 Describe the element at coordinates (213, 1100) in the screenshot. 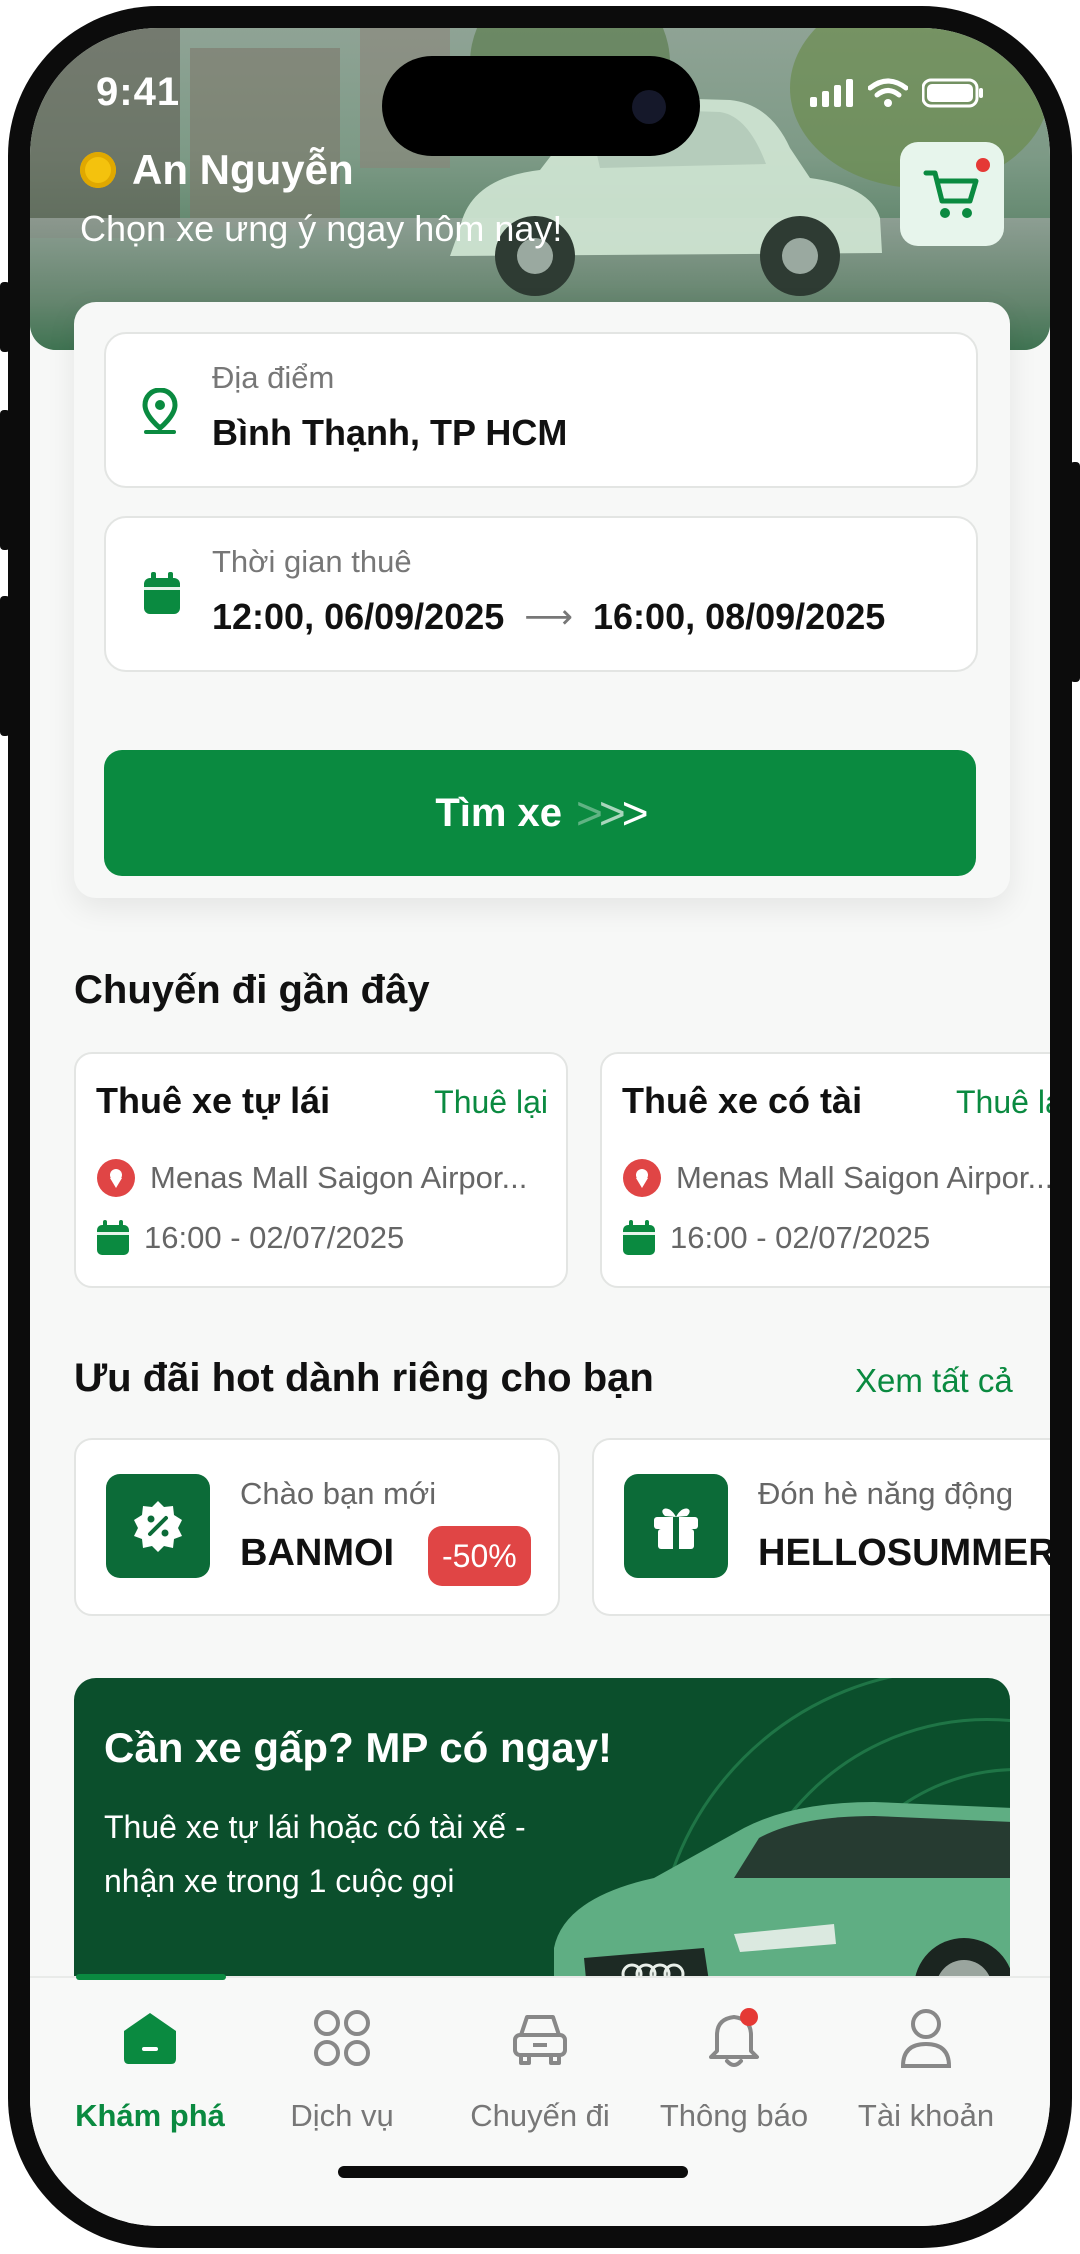

I see `trip-title: Thuê xe tự lái` at that location.